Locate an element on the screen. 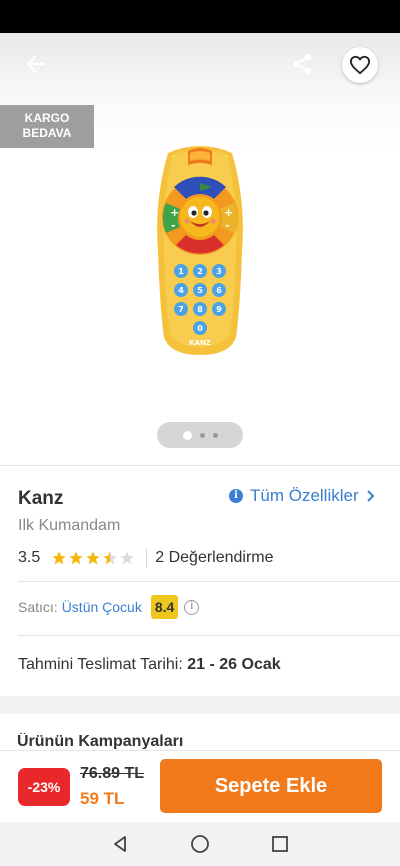 The width and height of the screenshot is (400, 866). all-specs-link: i Tüm Özellikler is located at coordinates (302, 496).